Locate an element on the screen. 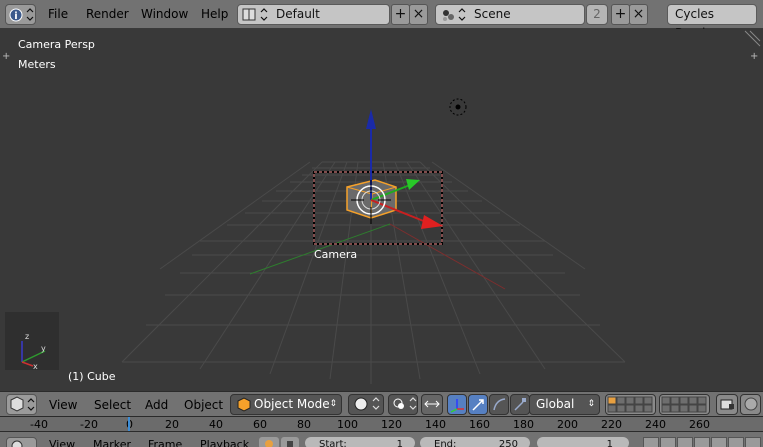  scene-users-count: 2 is located at coordinates (597, 14).